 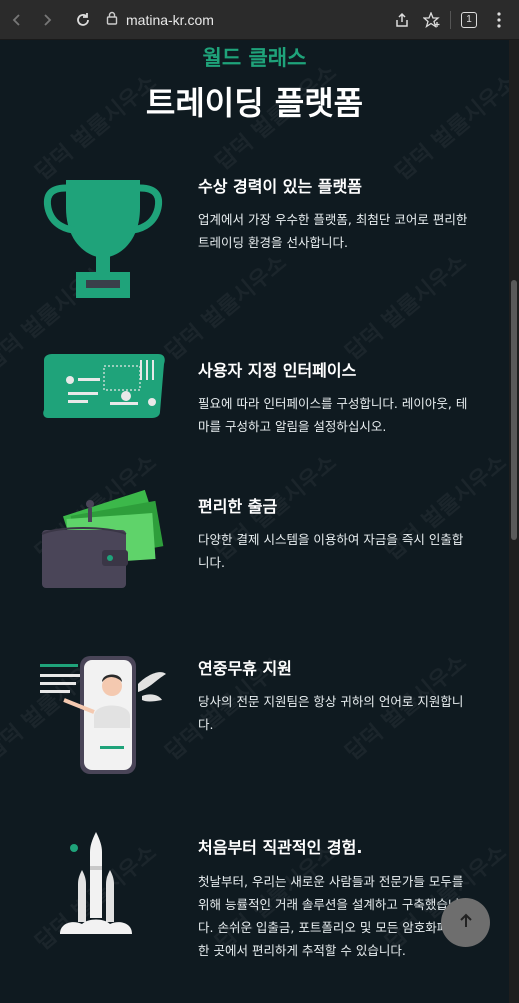 I want to click on feature-description: 다양한 결제 시스템을 이용하여 자금을 즉시 인출합니다., so click(x=331, y=551).